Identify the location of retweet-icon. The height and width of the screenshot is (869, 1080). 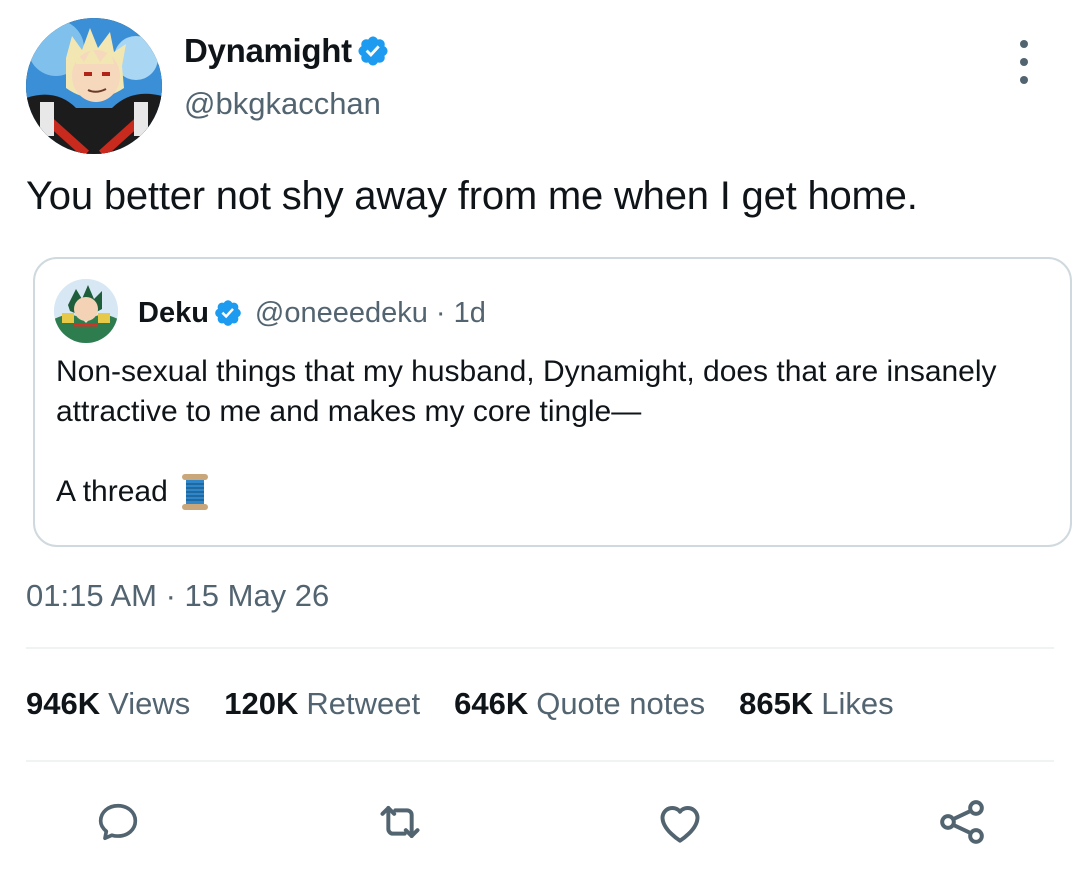
(400, 824).